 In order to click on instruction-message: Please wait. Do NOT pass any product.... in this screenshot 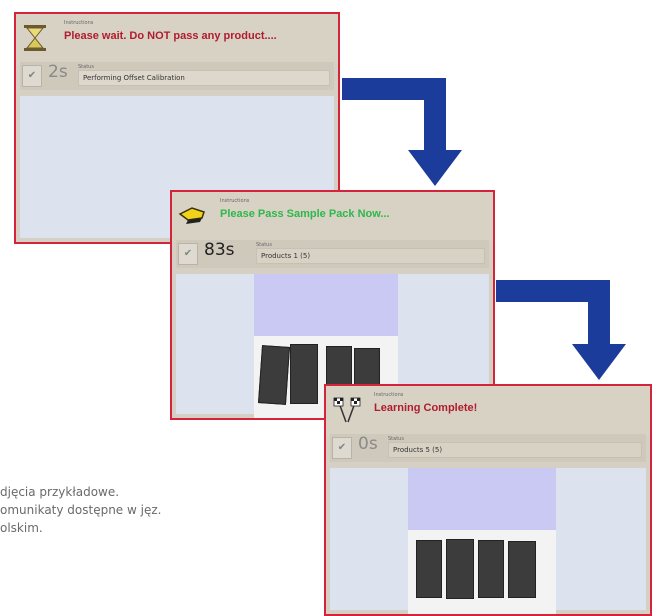, I will do `click(170, 36)`.